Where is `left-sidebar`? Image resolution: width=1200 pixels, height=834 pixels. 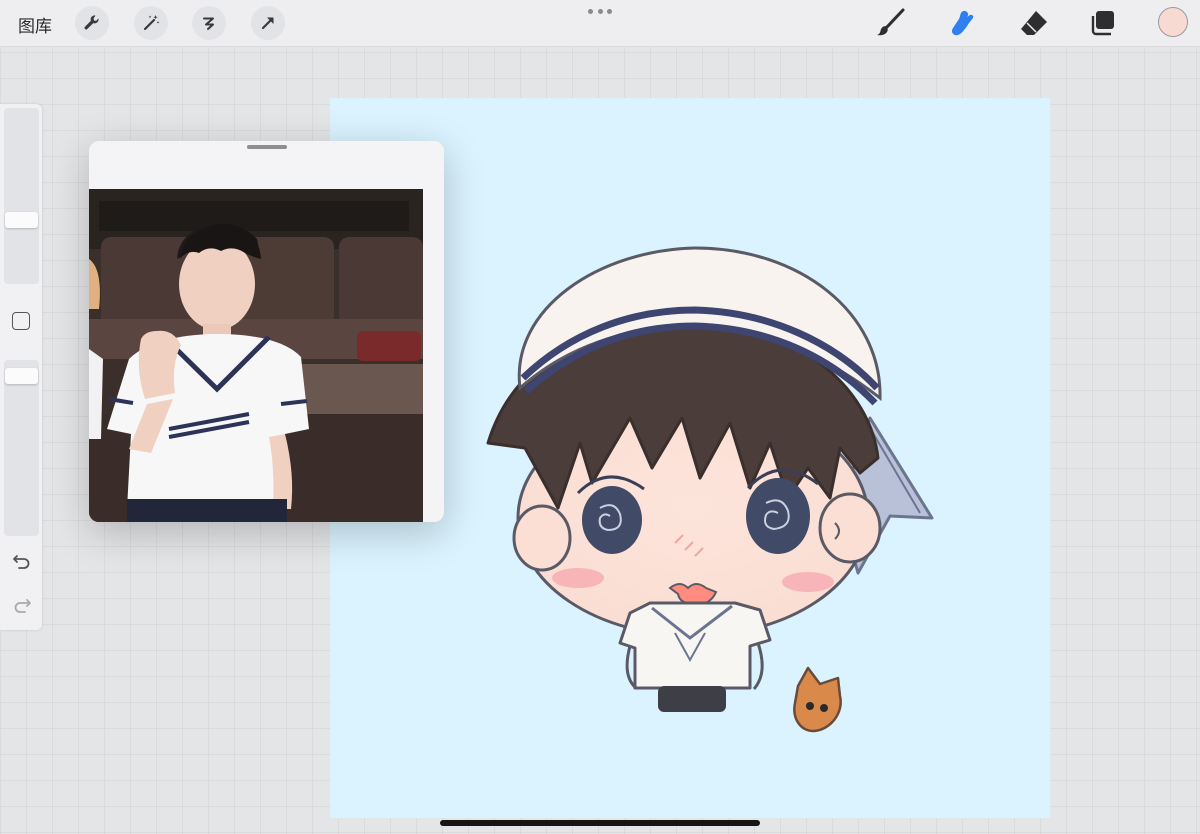 left-sidebar is located at coordinates (21, 367).